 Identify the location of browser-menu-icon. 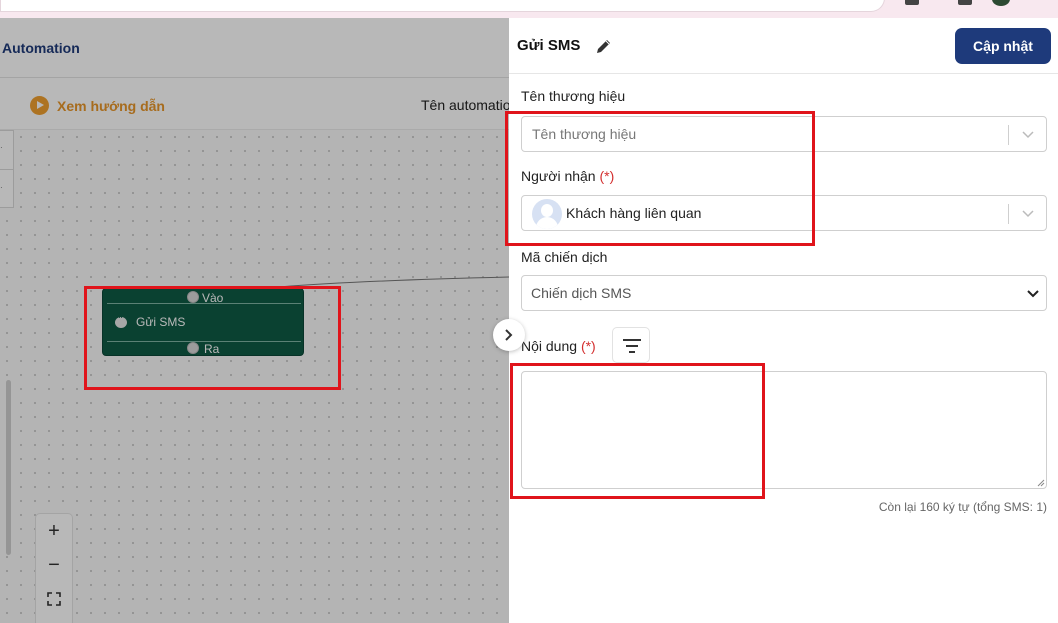
(965, 2).